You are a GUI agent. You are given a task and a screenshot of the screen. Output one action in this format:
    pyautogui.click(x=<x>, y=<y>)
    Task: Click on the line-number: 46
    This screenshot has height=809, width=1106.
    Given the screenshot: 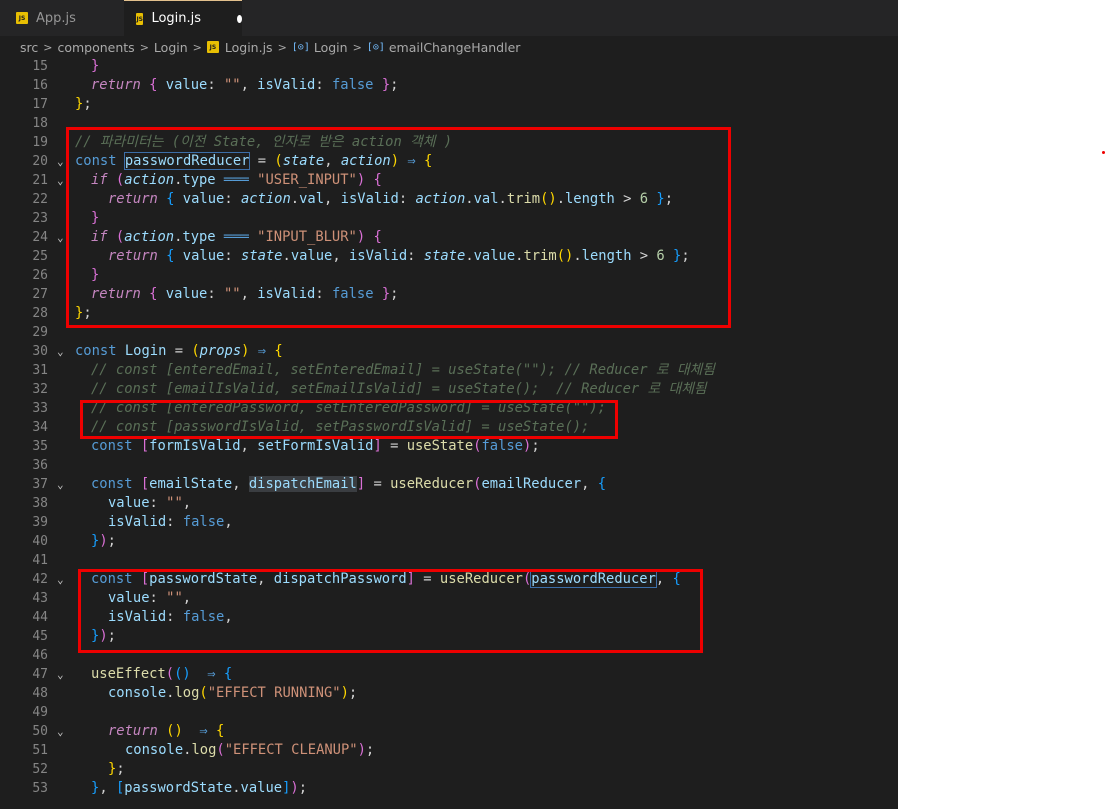 What is the action you would take?
    pyautogui.click(x=40, y=655)
    